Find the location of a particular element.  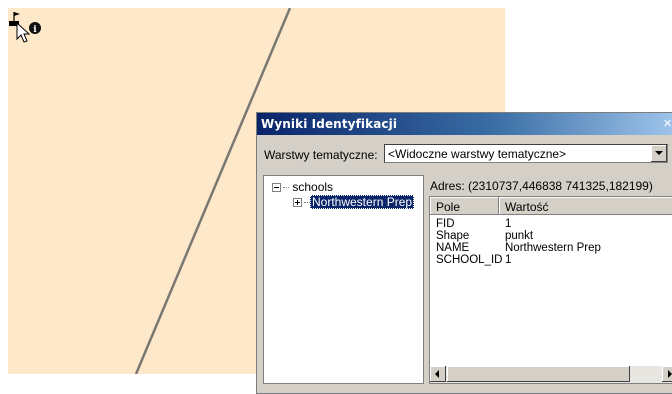

svg-text: i is located at coordinates (35, 30).